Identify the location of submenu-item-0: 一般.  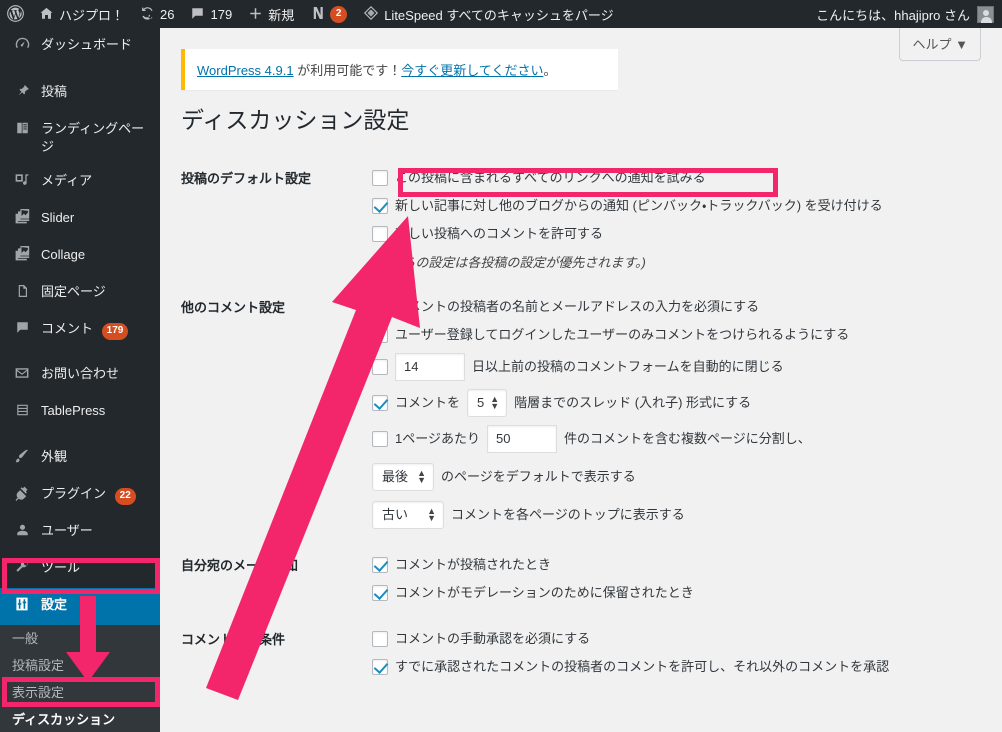
(80, 638).